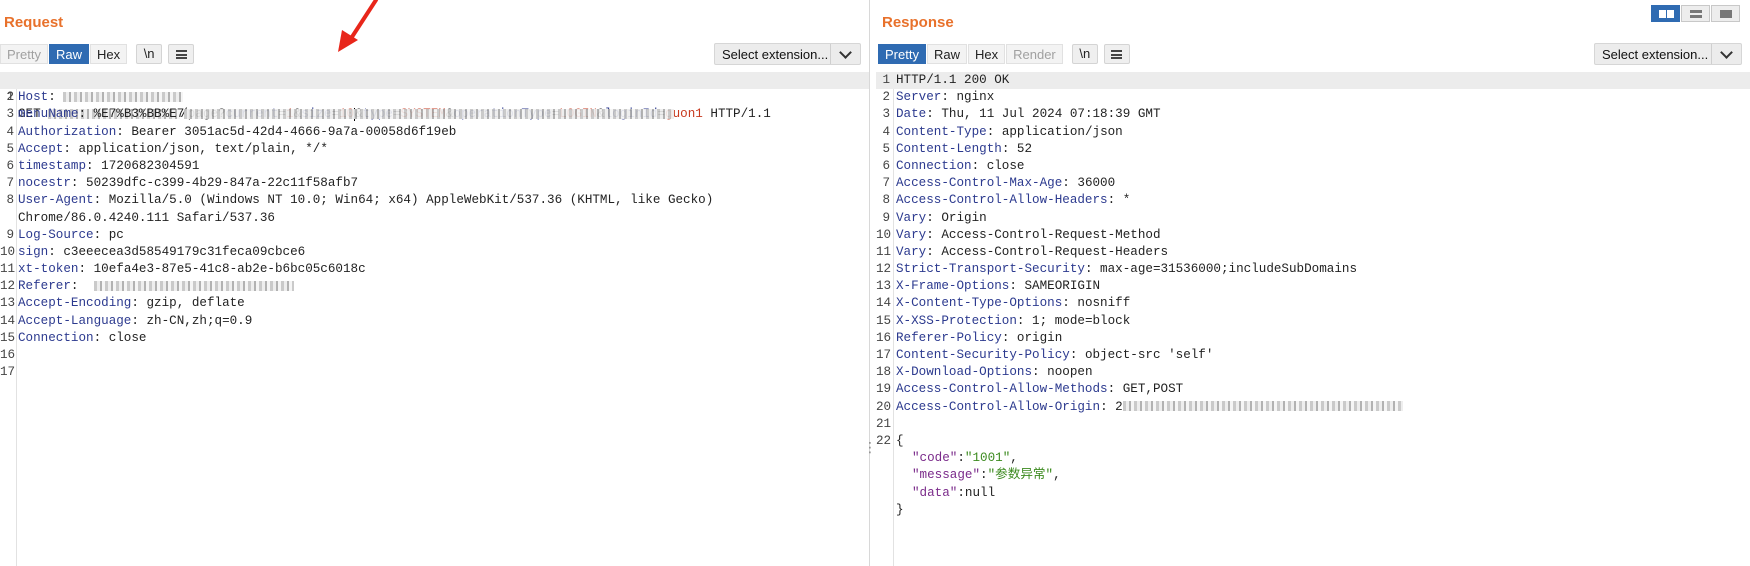  Describe the element at coordinates (953, 165) in the screenshot. I see `header-line: 6 Connection: close` at that location.